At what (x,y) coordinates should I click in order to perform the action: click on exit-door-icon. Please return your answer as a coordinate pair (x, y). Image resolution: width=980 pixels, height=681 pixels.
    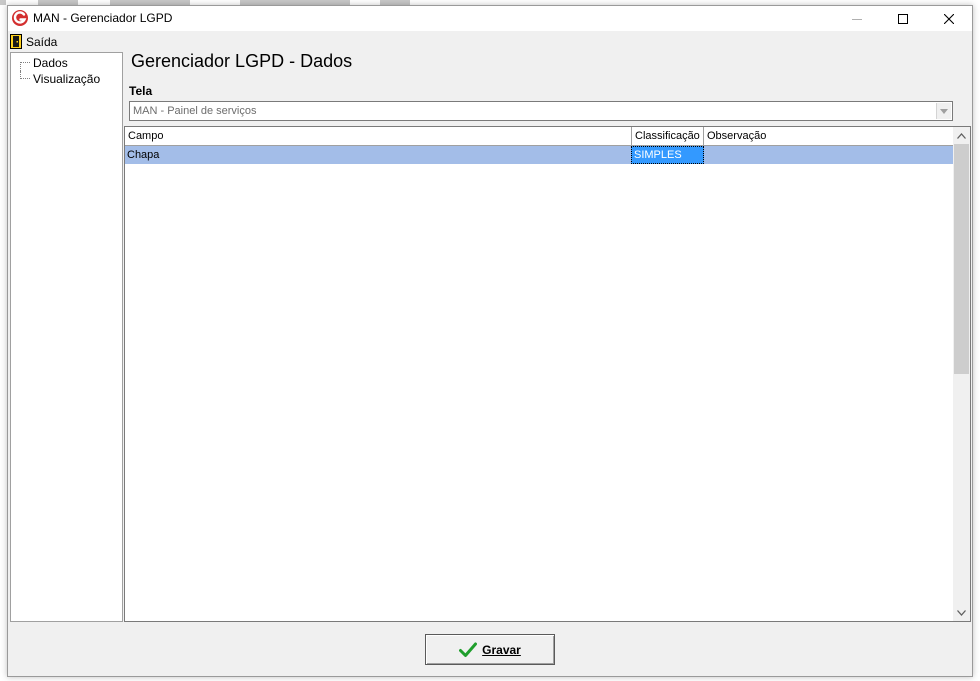
    Looking at the image, I should click on (16, 41).